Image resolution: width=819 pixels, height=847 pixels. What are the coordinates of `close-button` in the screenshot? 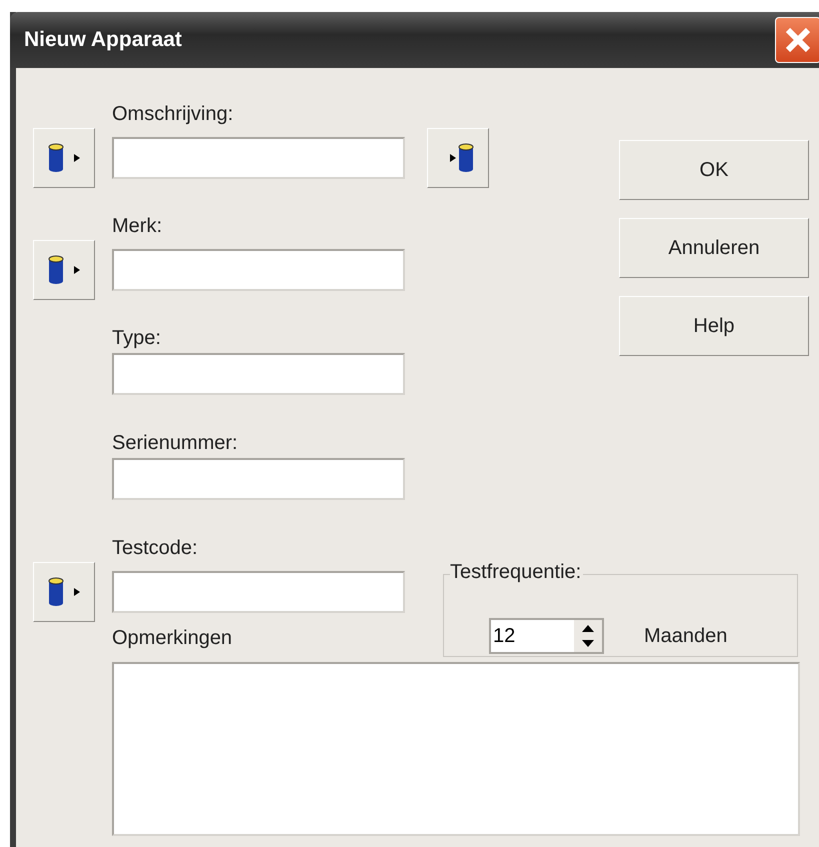 It's located at (797, 40).